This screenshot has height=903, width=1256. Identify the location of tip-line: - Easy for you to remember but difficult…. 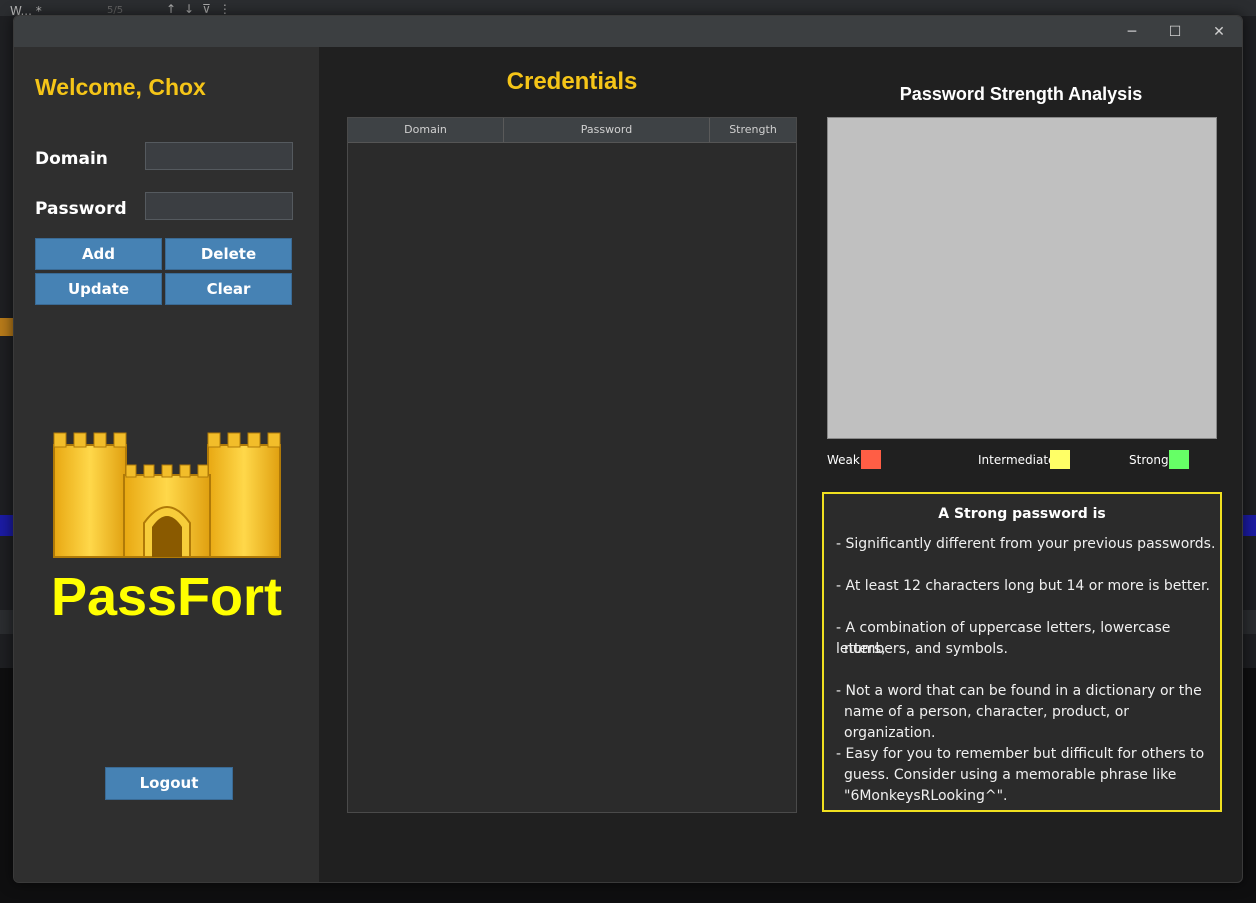
(1020, 754).